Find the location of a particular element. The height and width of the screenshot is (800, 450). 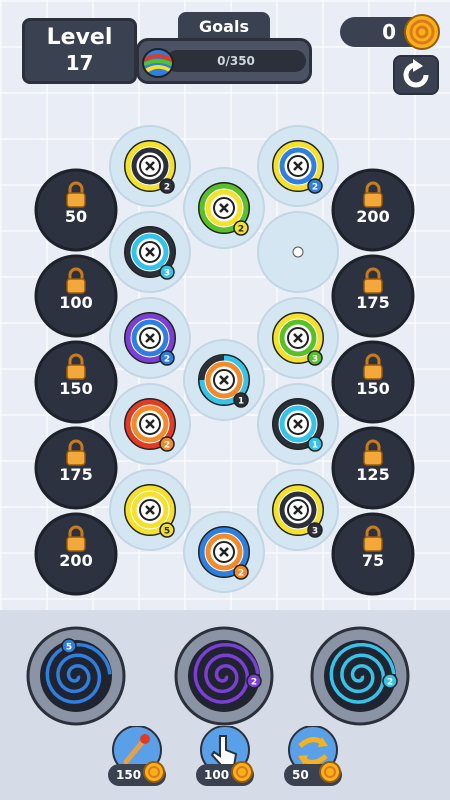

locked-slot: 50 is located at coordinates (76, 210).